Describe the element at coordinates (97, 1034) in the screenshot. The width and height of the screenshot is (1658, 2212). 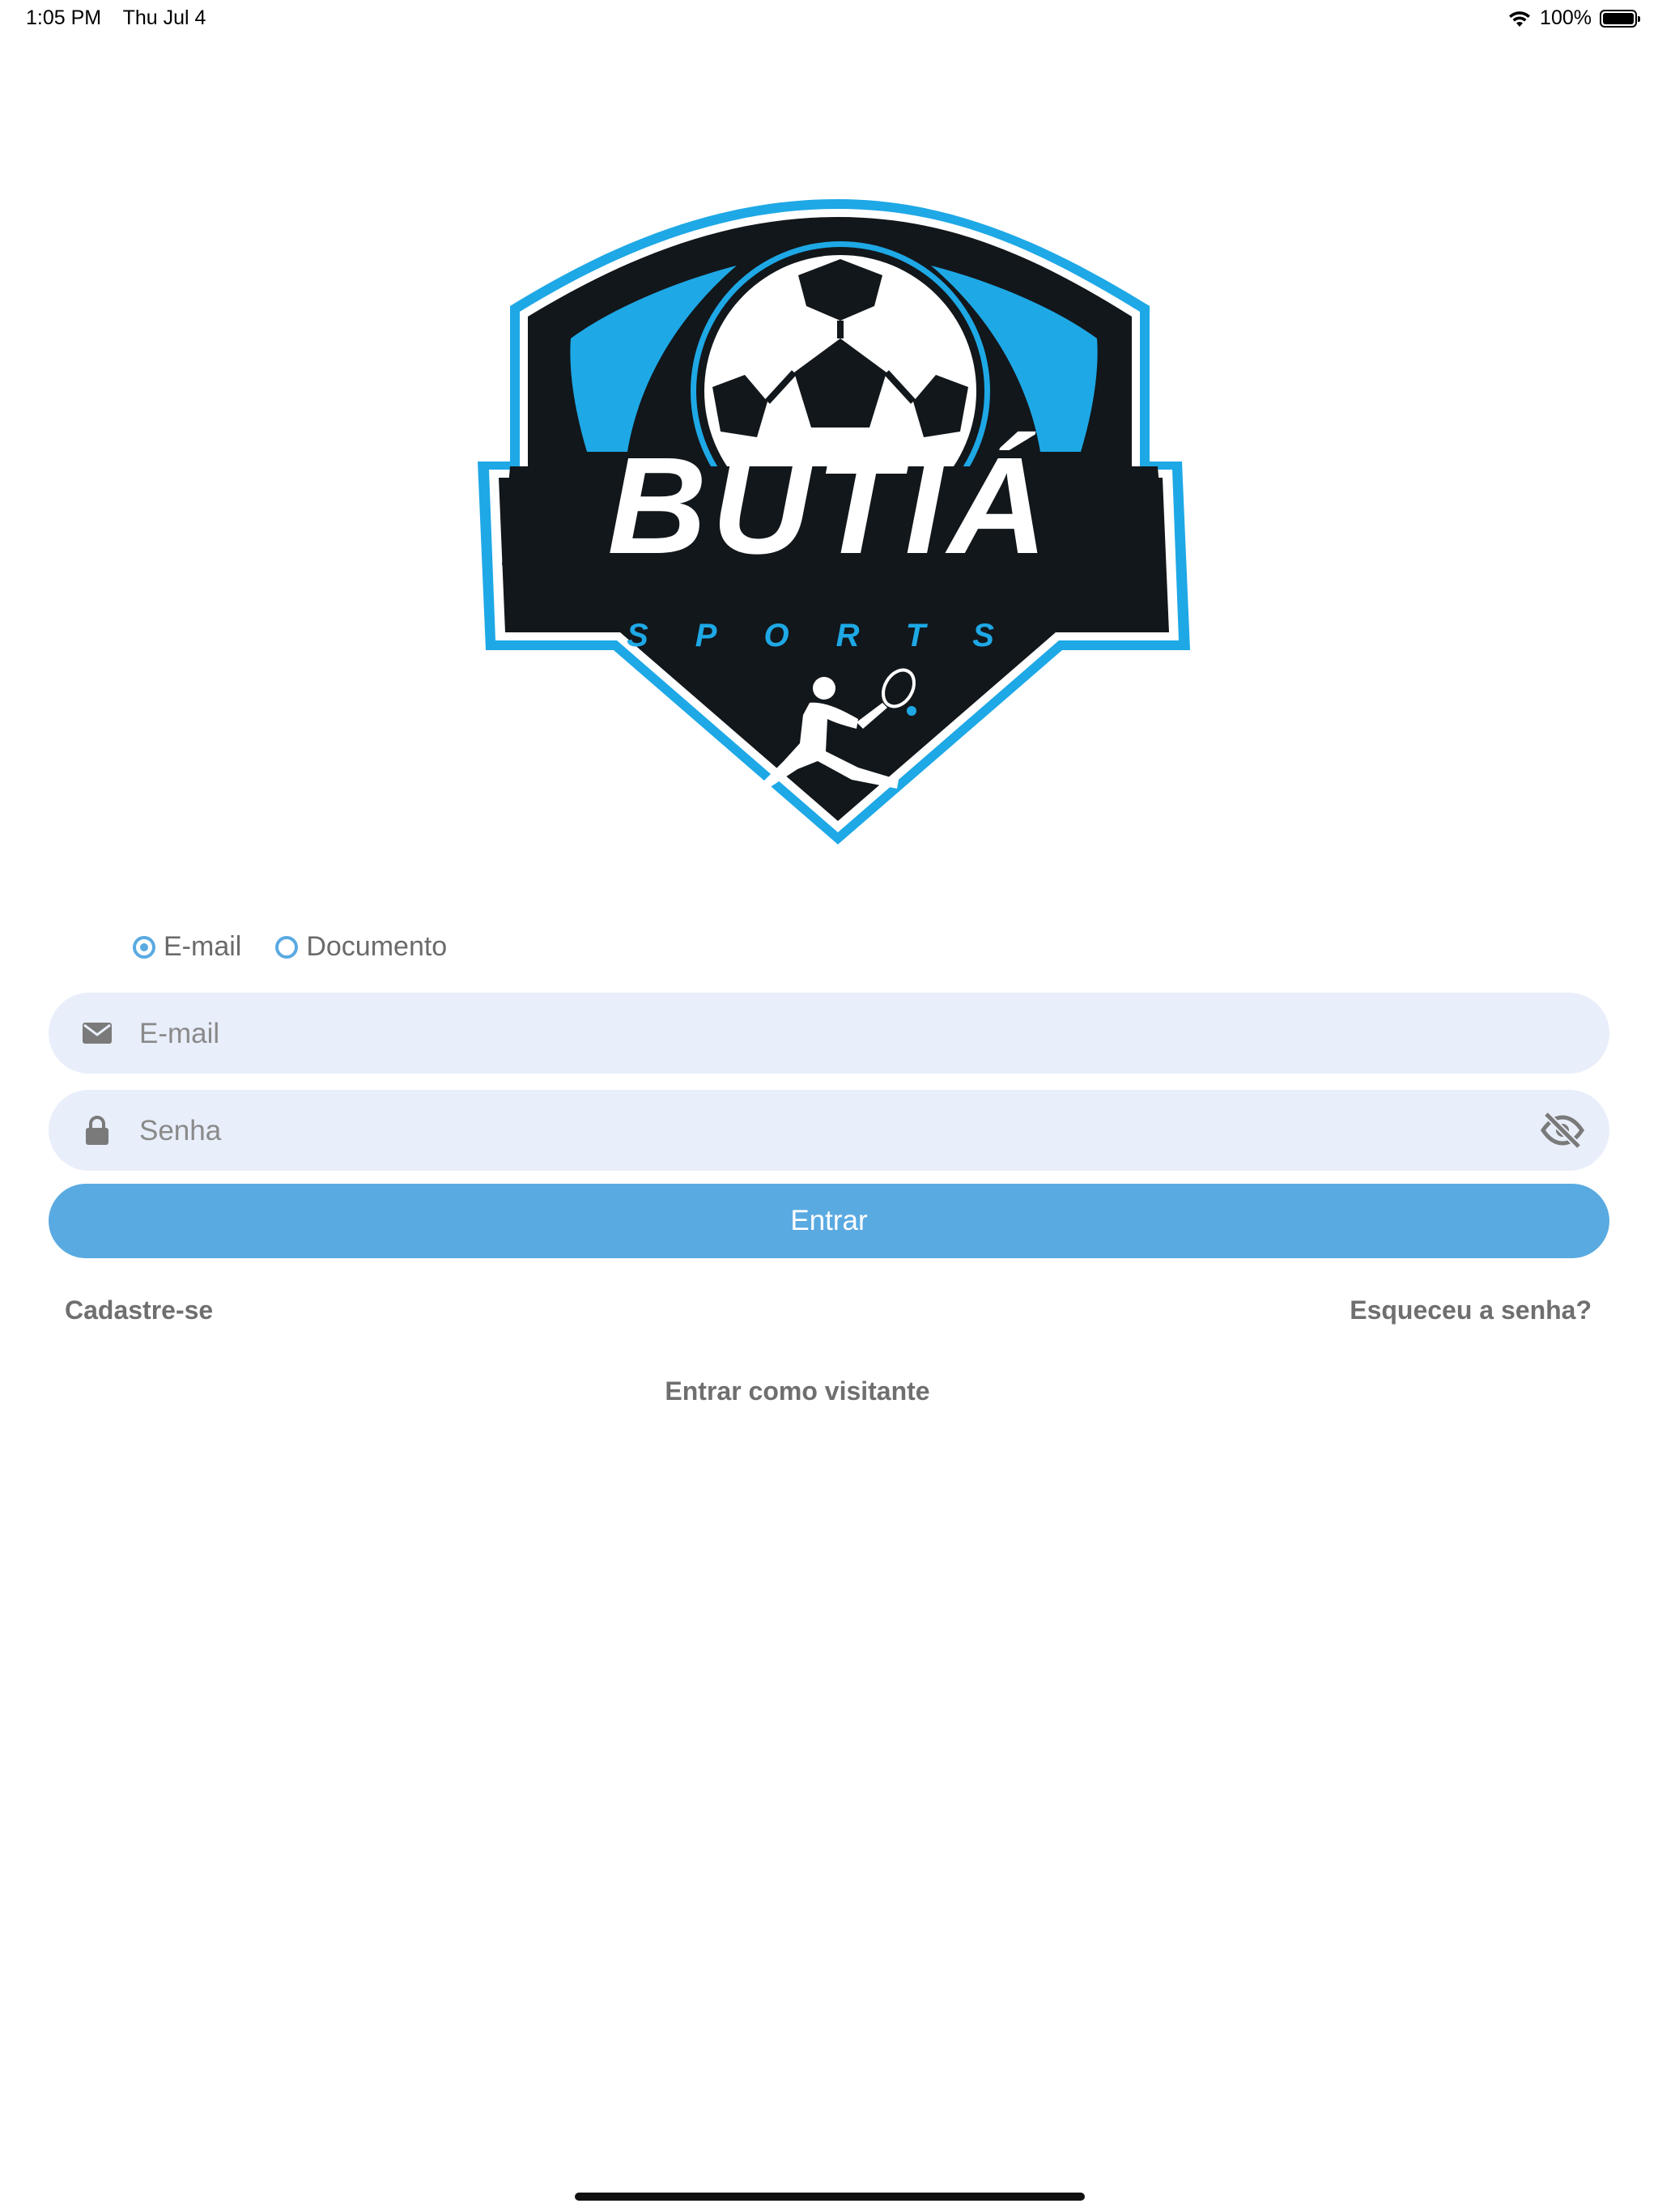
I see `envelope-icon` at that location.